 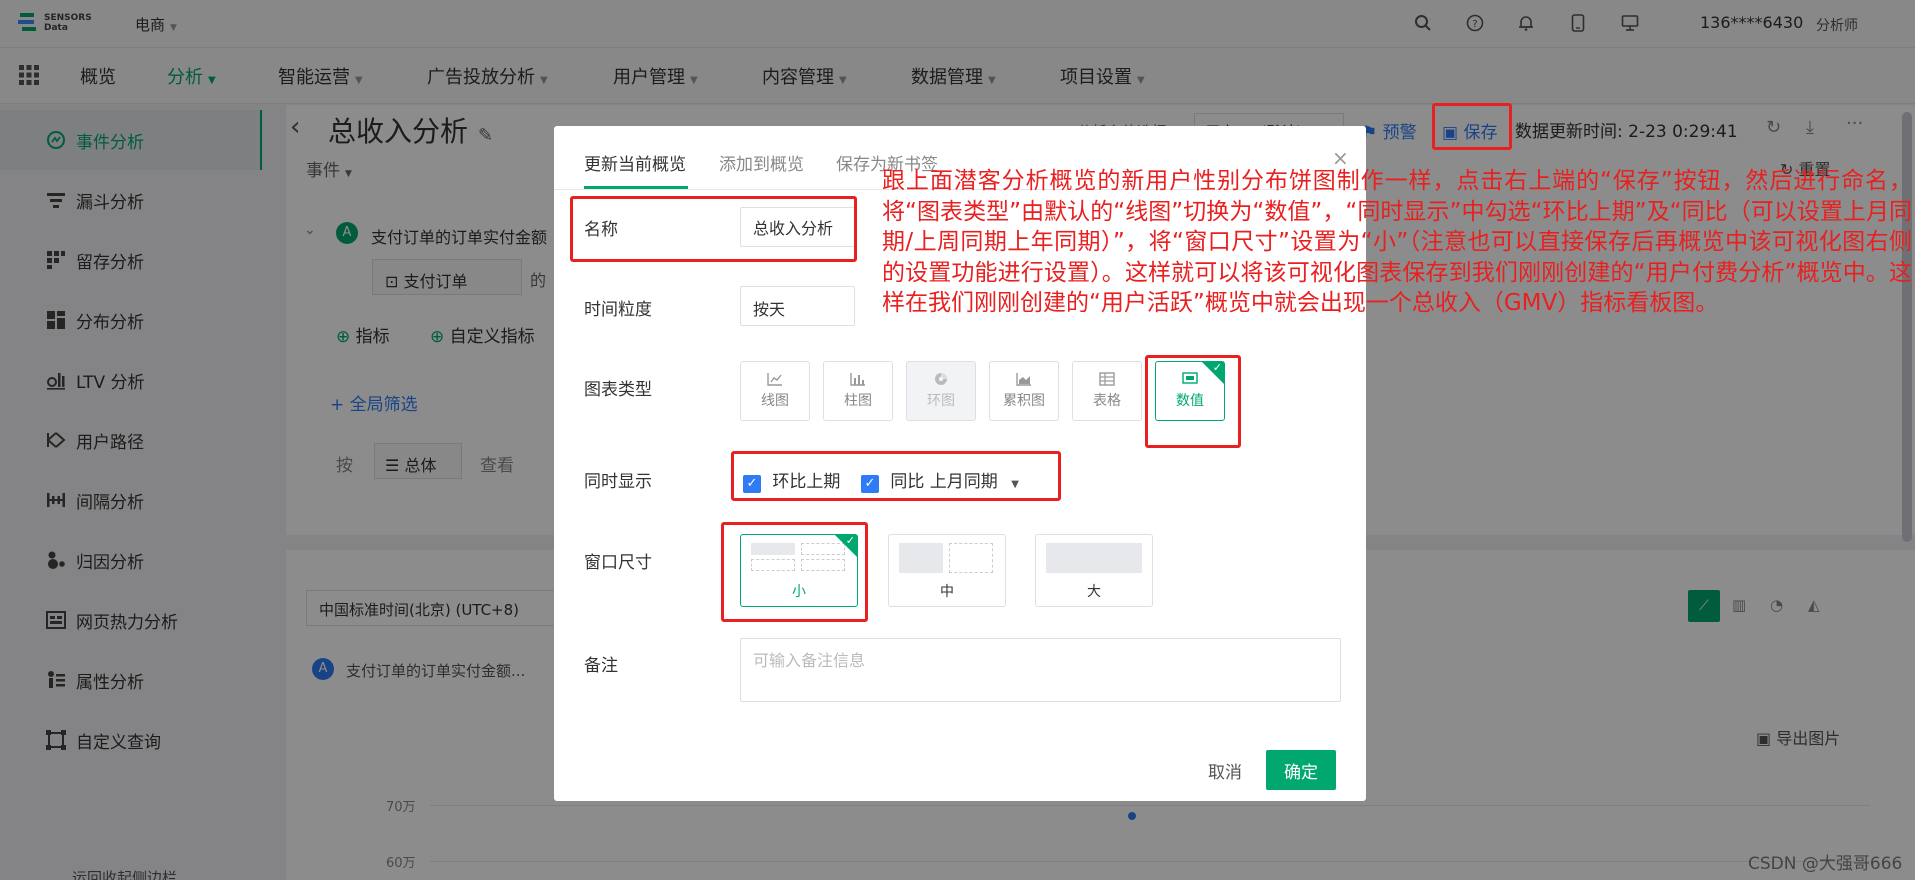 What do you see at coordinates (797, 306) in the screenshot?
I see `granularity-select: 按天` at bounding box center [797, 306].